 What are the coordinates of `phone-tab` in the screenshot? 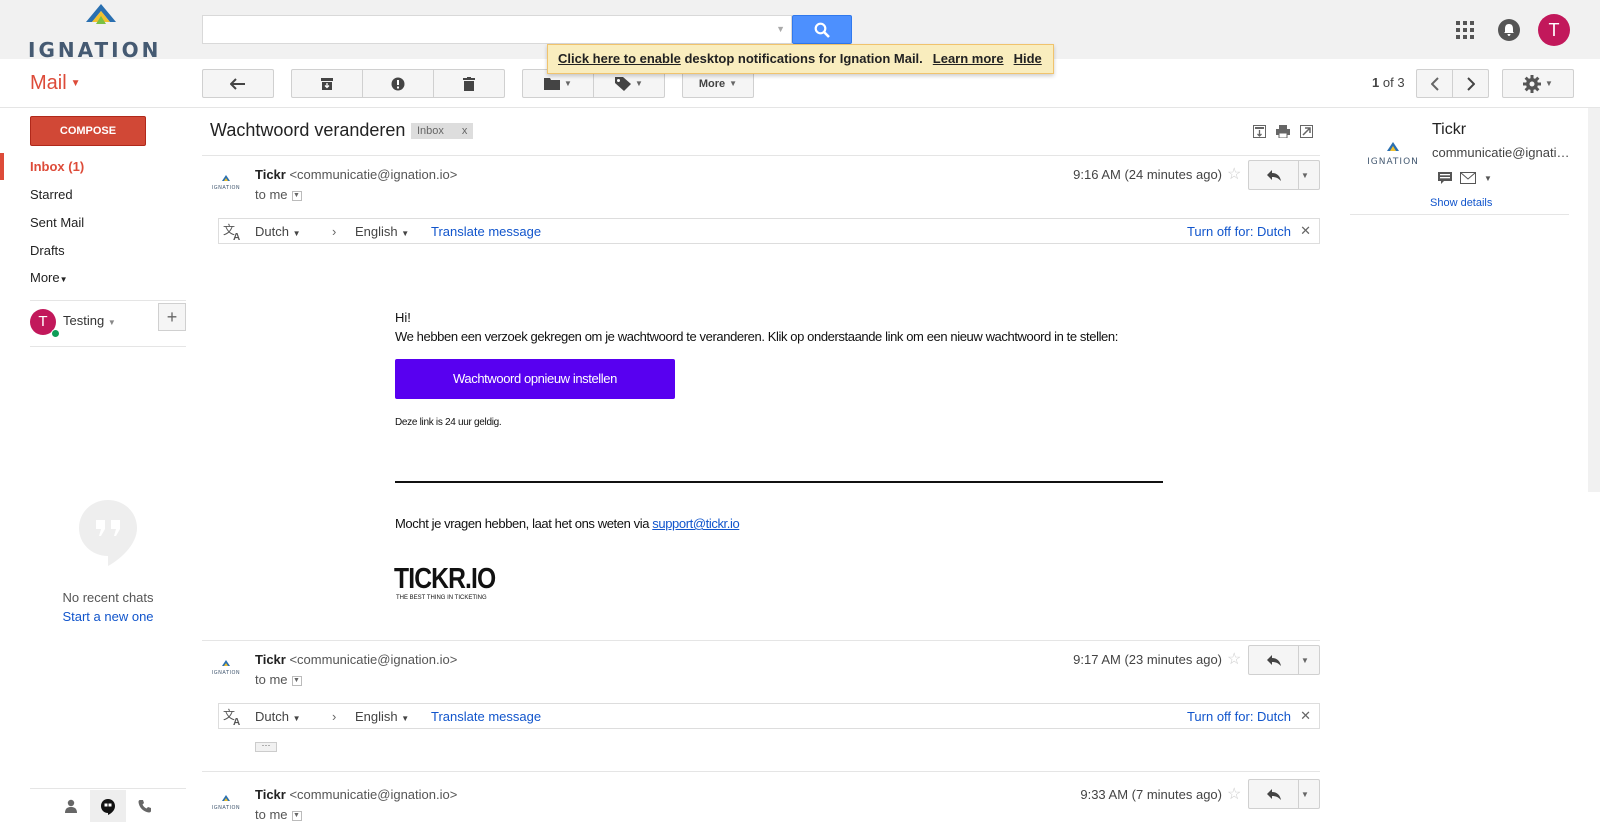 It's located at (145, 806).